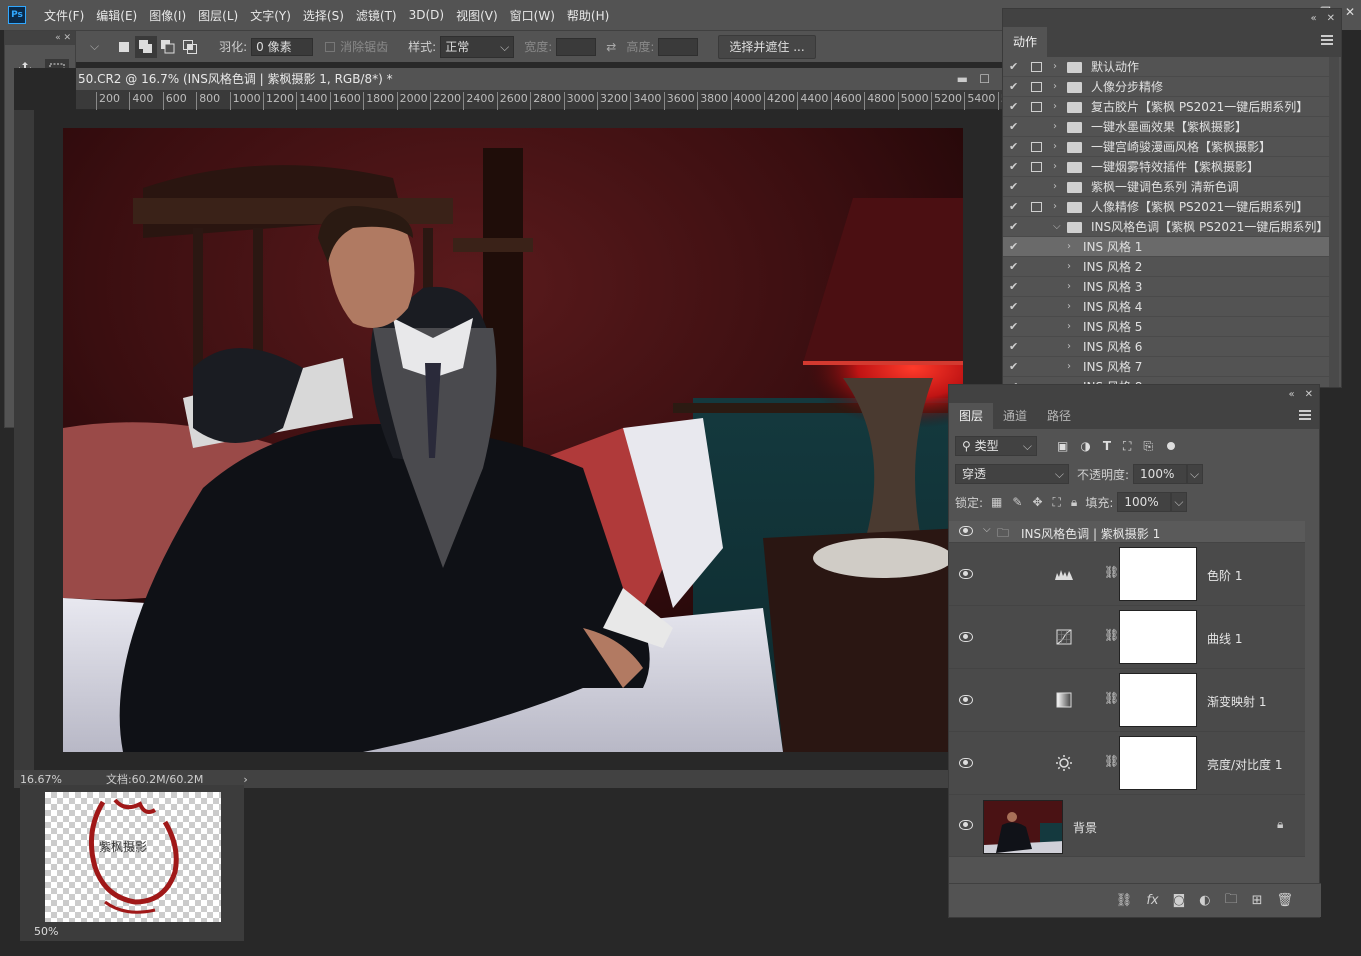  What do you see at coordinates (323, 15) in the screenshot?
I see `menu-select: 选择(S)` at bounding box center [323, 15].